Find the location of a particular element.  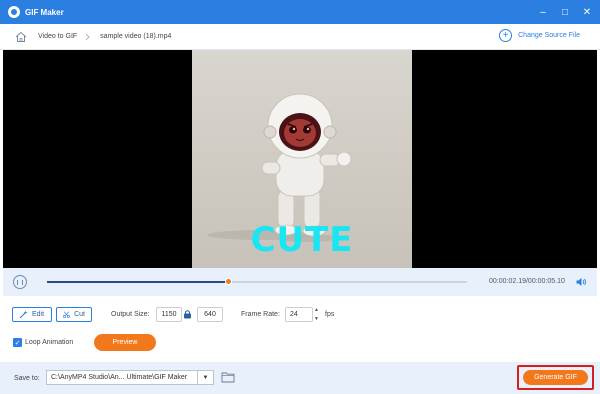

timeline-progress is located at coordinates (137, 282).